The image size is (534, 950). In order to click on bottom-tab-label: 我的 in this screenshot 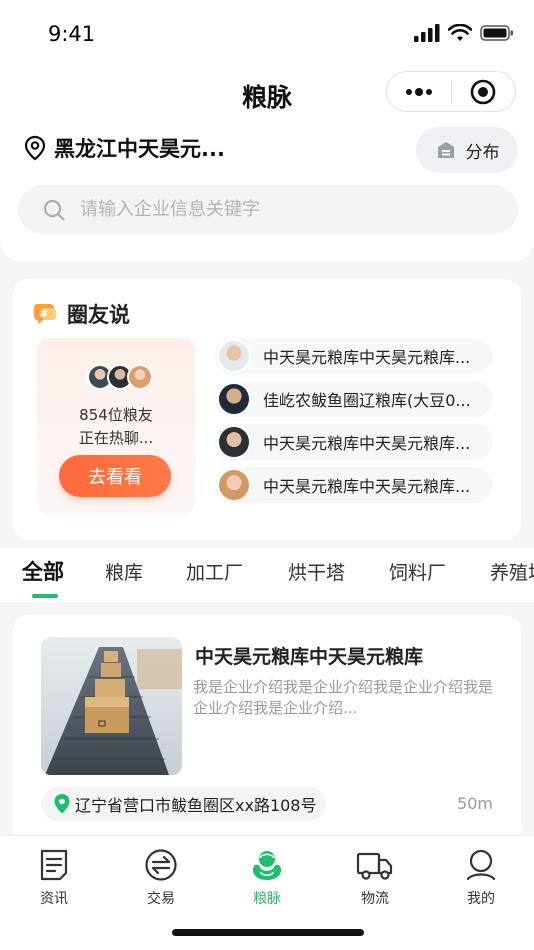, I will do `click(481, 899)`.